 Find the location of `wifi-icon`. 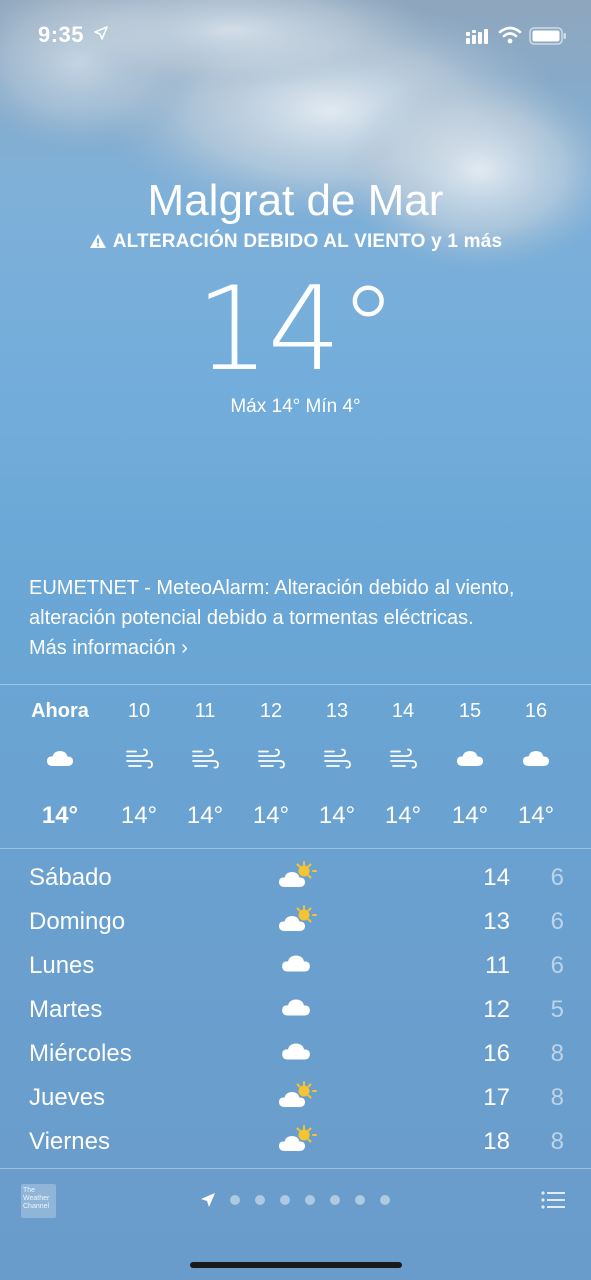

wifi-icon is located at coordinates (510, 35).